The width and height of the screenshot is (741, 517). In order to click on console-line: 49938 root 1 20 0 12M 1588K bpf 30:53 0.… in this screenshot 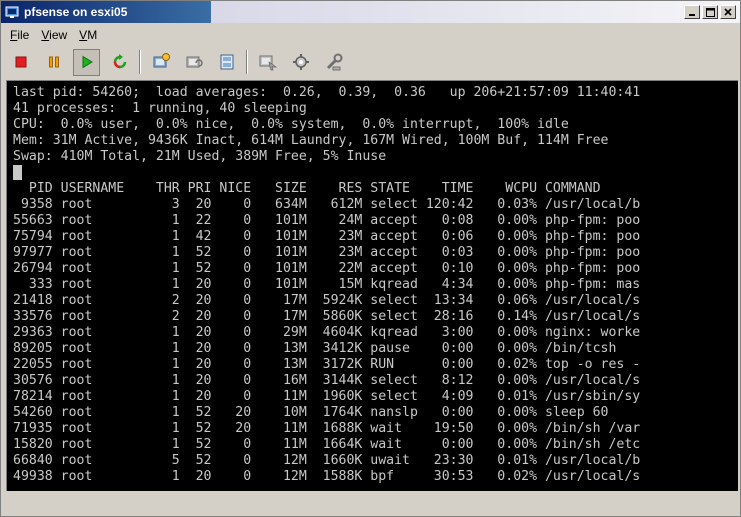, I will do `click(327, 476)`.